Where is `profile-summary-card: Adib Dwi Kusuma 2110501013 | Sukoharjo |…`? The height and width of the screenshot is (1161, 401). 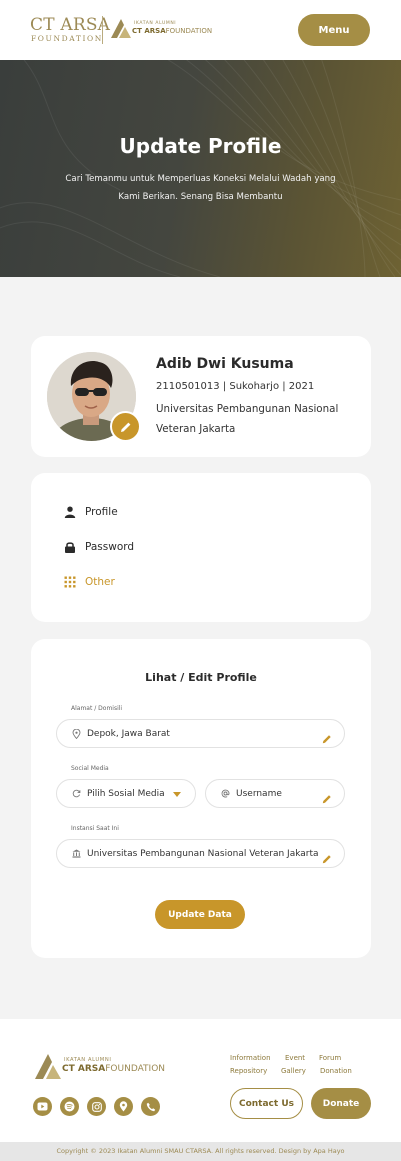
profile-summary-card: Adib Dwi Kusuma 2110501013 | Sukoharjo |… is located at coordinates (201, 396).